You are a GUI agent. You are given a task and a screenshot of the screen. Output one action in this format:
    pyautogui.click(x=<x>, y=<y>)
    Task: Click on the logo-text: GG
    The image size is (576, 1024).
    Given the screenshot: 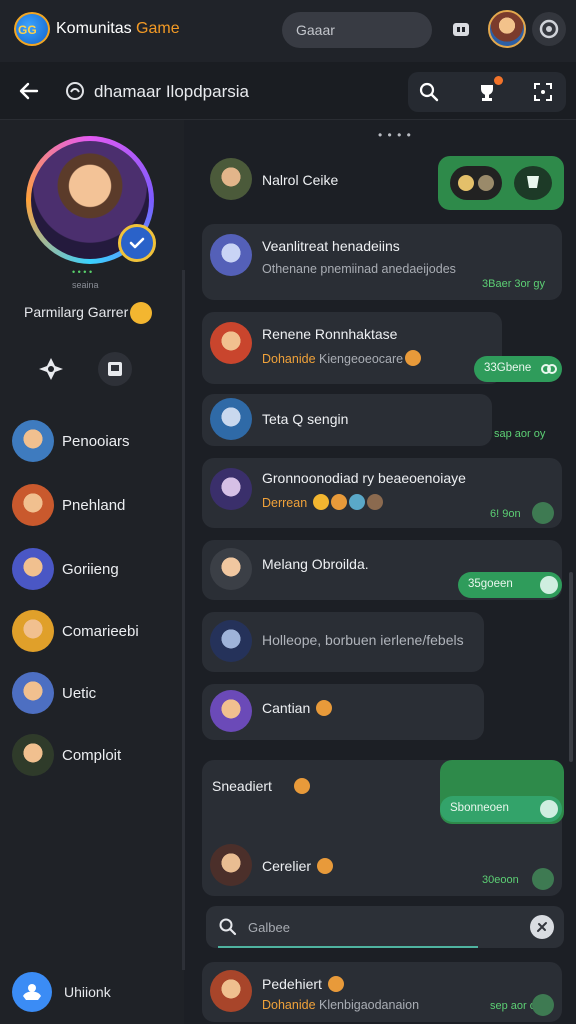 What is the action you would take?
    pyautogui.click(x=27, y=30)
    